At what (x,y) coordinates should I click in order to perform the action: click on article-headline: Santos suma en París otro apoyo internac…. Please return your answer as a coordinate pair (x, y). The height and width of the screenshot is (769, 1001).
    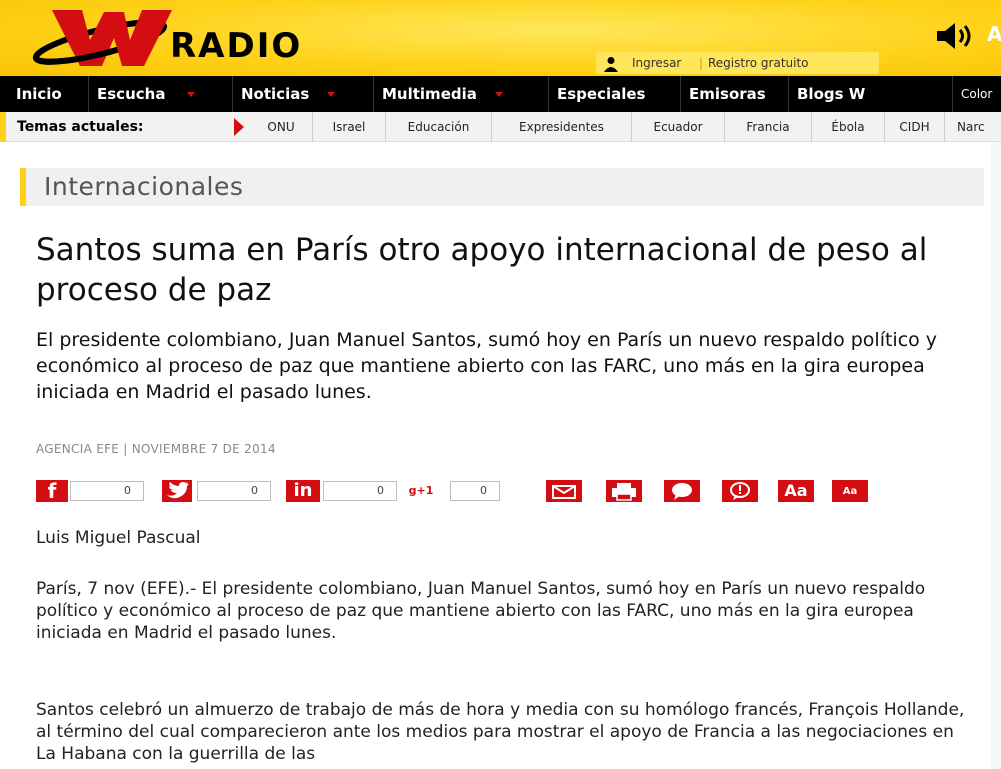
    Looking at the image, I should click on (482, 270).